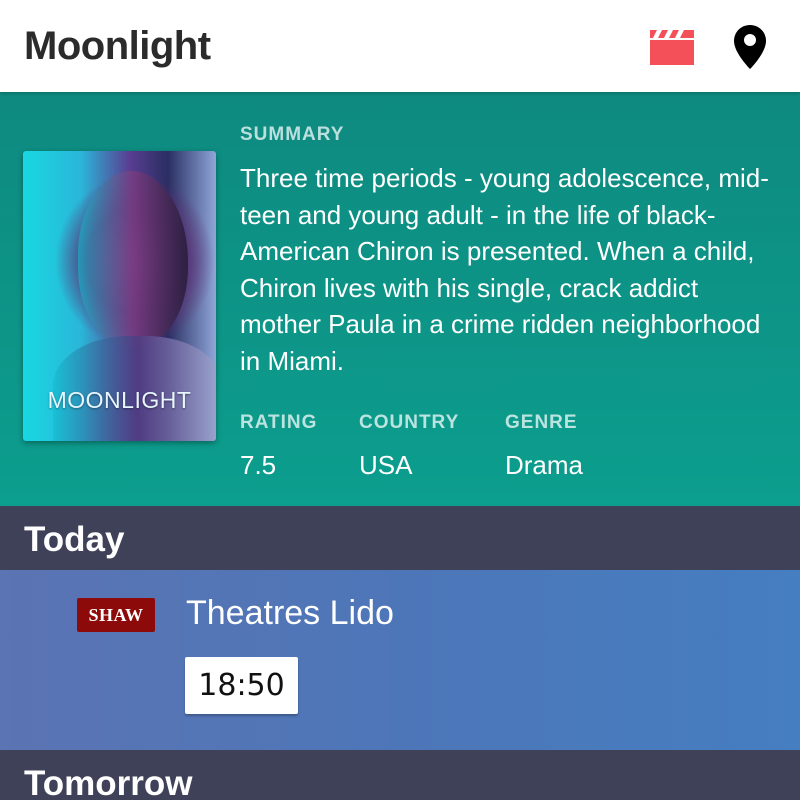  What do you see at coordinates (400, 775) in the screenshot?
I see `tomorrow-header: Tomorrow` at bounding box center [400, 775].